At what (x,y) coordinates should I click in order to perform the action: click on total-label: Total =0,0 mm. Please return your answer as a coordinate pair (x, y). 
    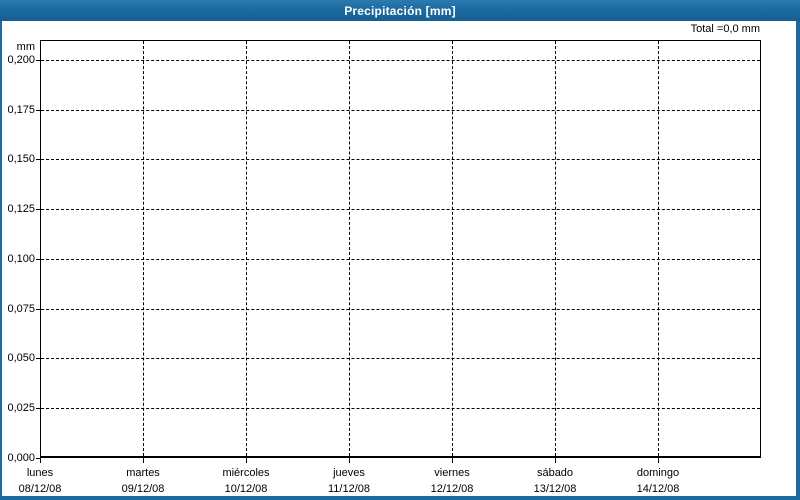
    Looking at the image, I should click on (725, 29).